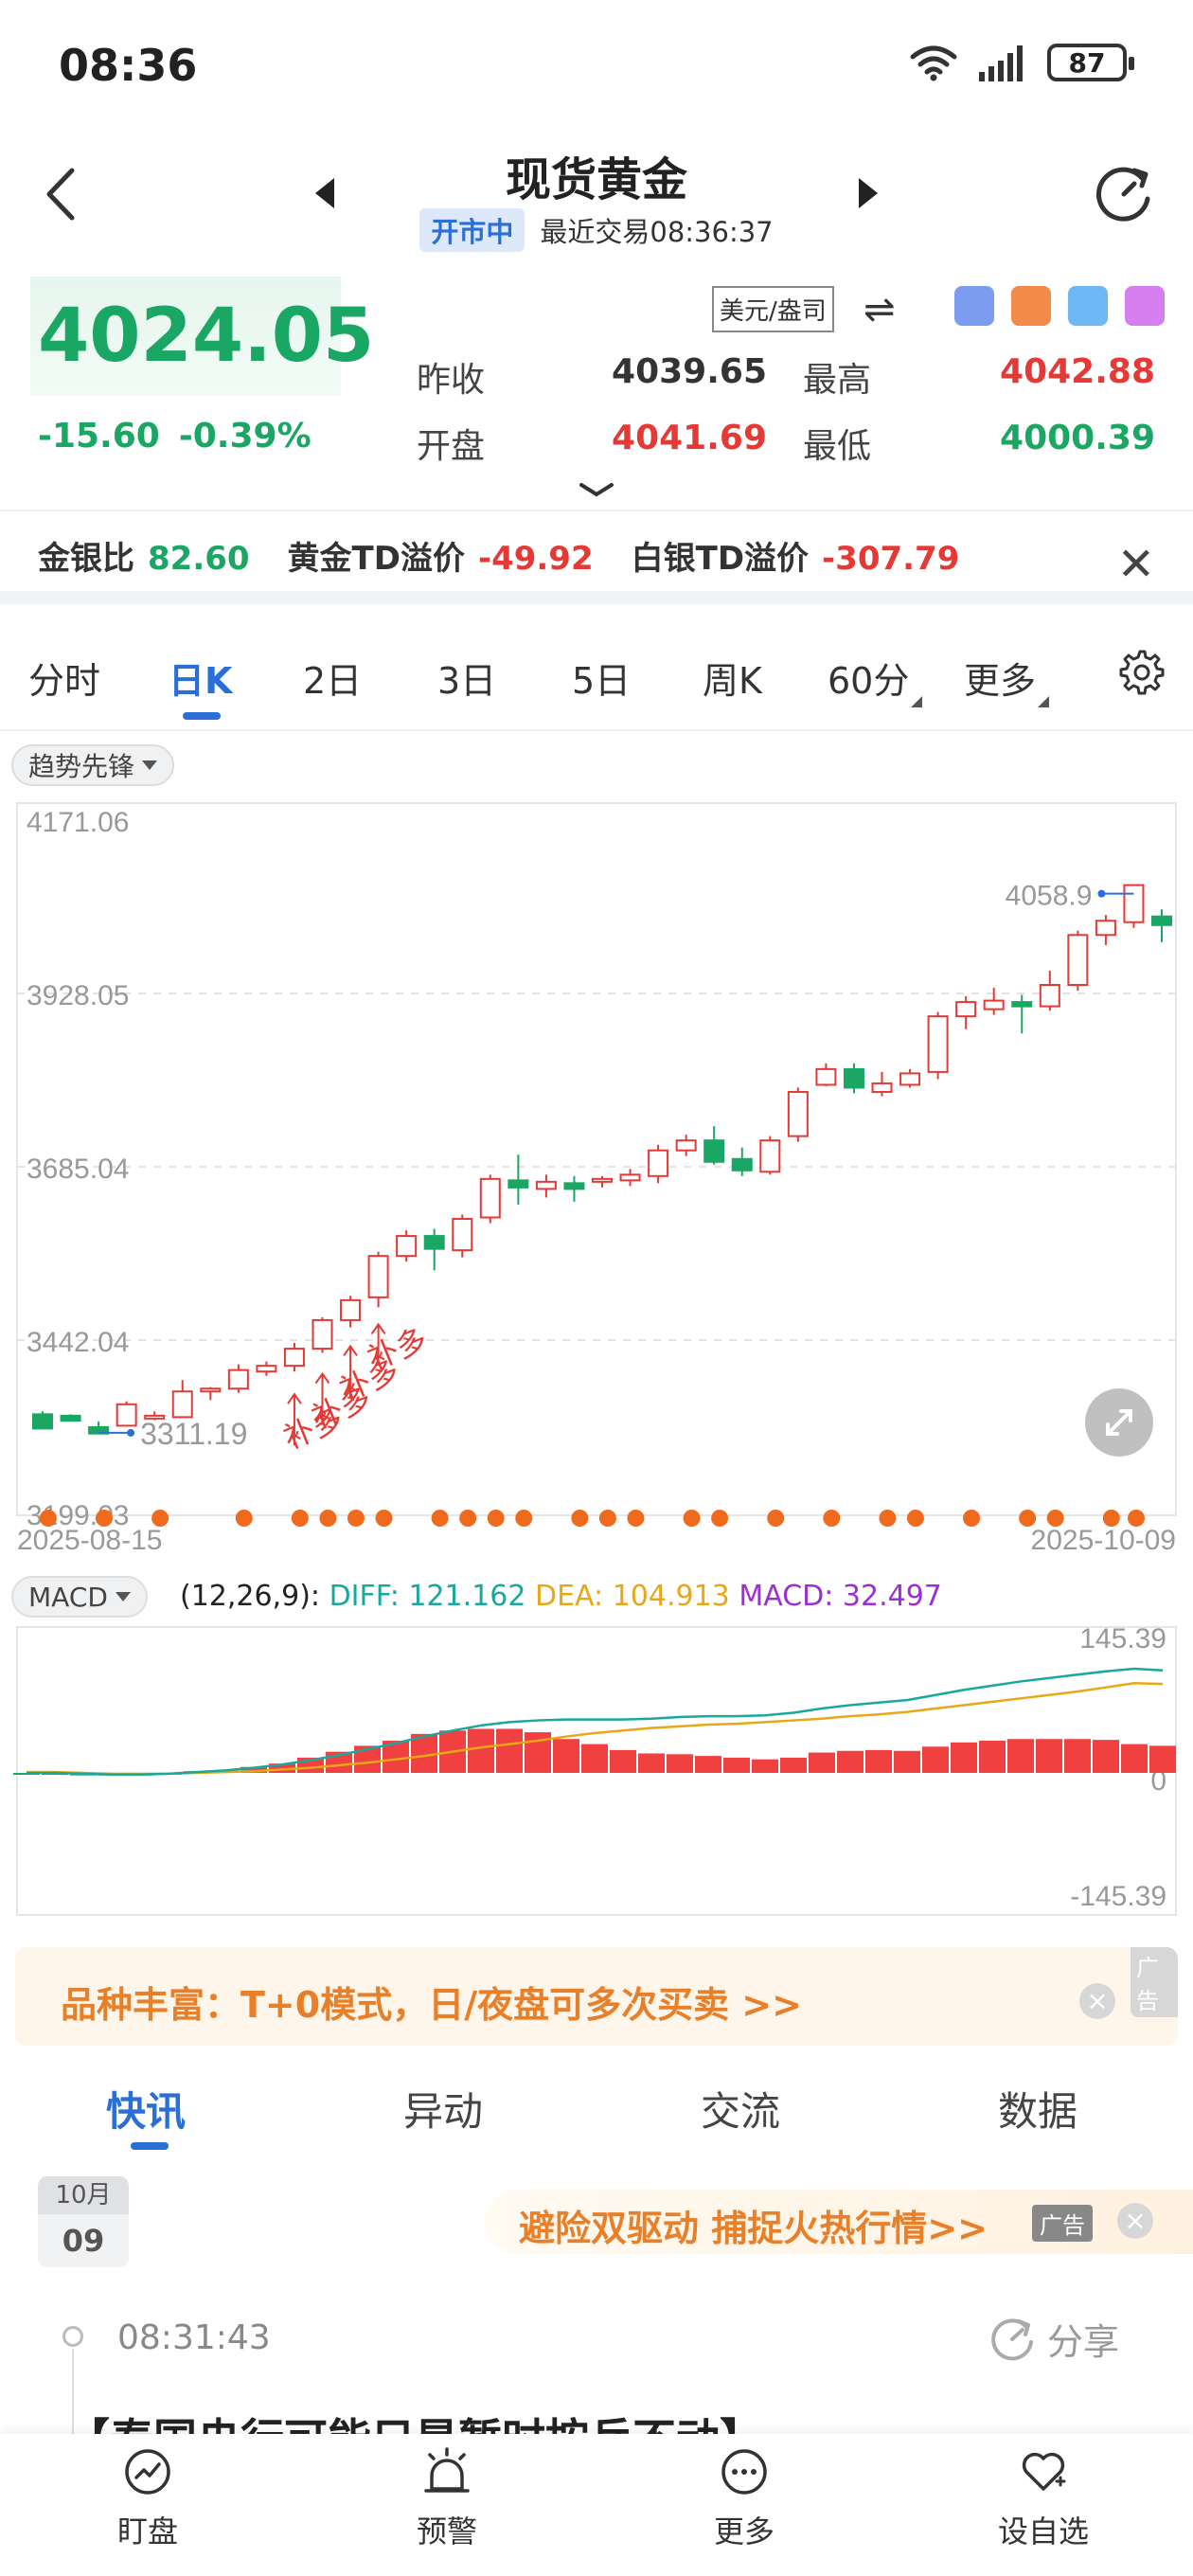  I want to click on status-icons: 87, so click(1021, 62).